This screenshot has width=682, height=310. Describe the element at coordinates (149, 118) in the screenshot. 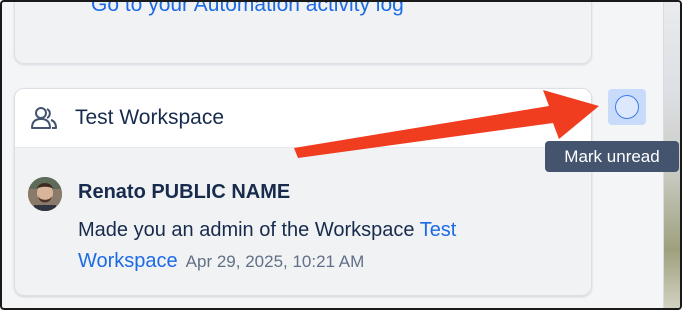

I see `workspace-title: Test Workspace` at that location.